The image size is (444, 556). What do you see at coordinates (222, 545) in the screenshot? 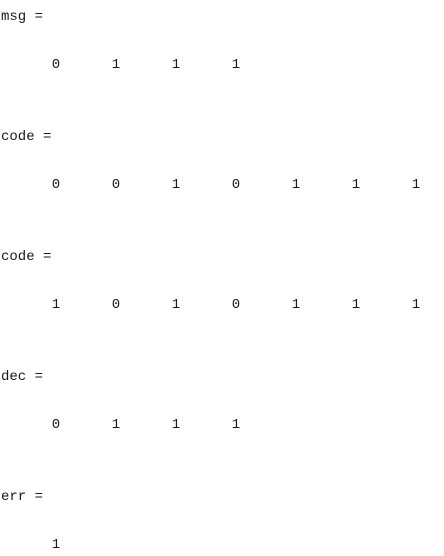
I see `value-row-err: 1` at bounding box center [222, 545].